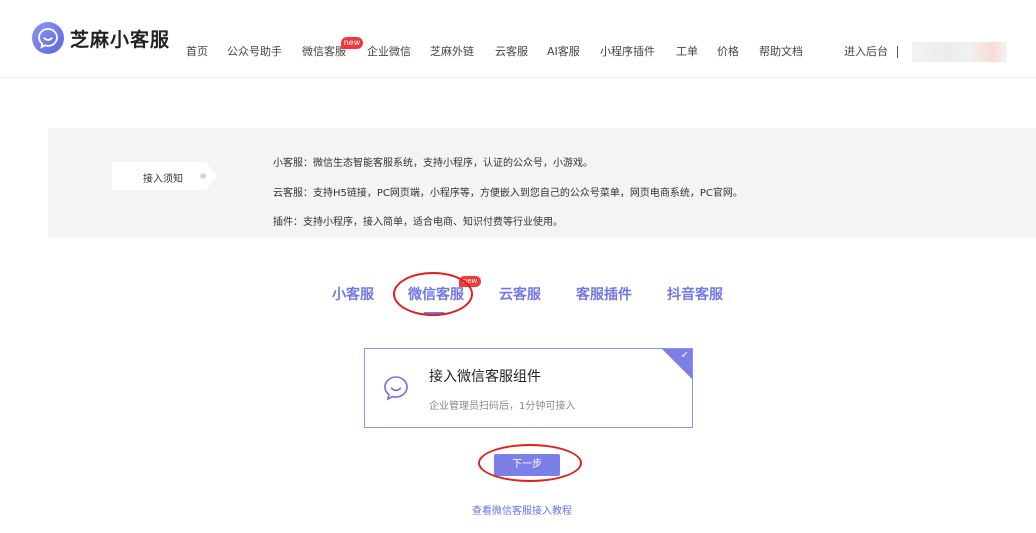 The height and width of the screenshot is (533, 1036). What do you see at coordinates (324, 52) in the screenshot?
I see `nav-item-wechat-service: 微信客服` at bounding box center [324, 52].